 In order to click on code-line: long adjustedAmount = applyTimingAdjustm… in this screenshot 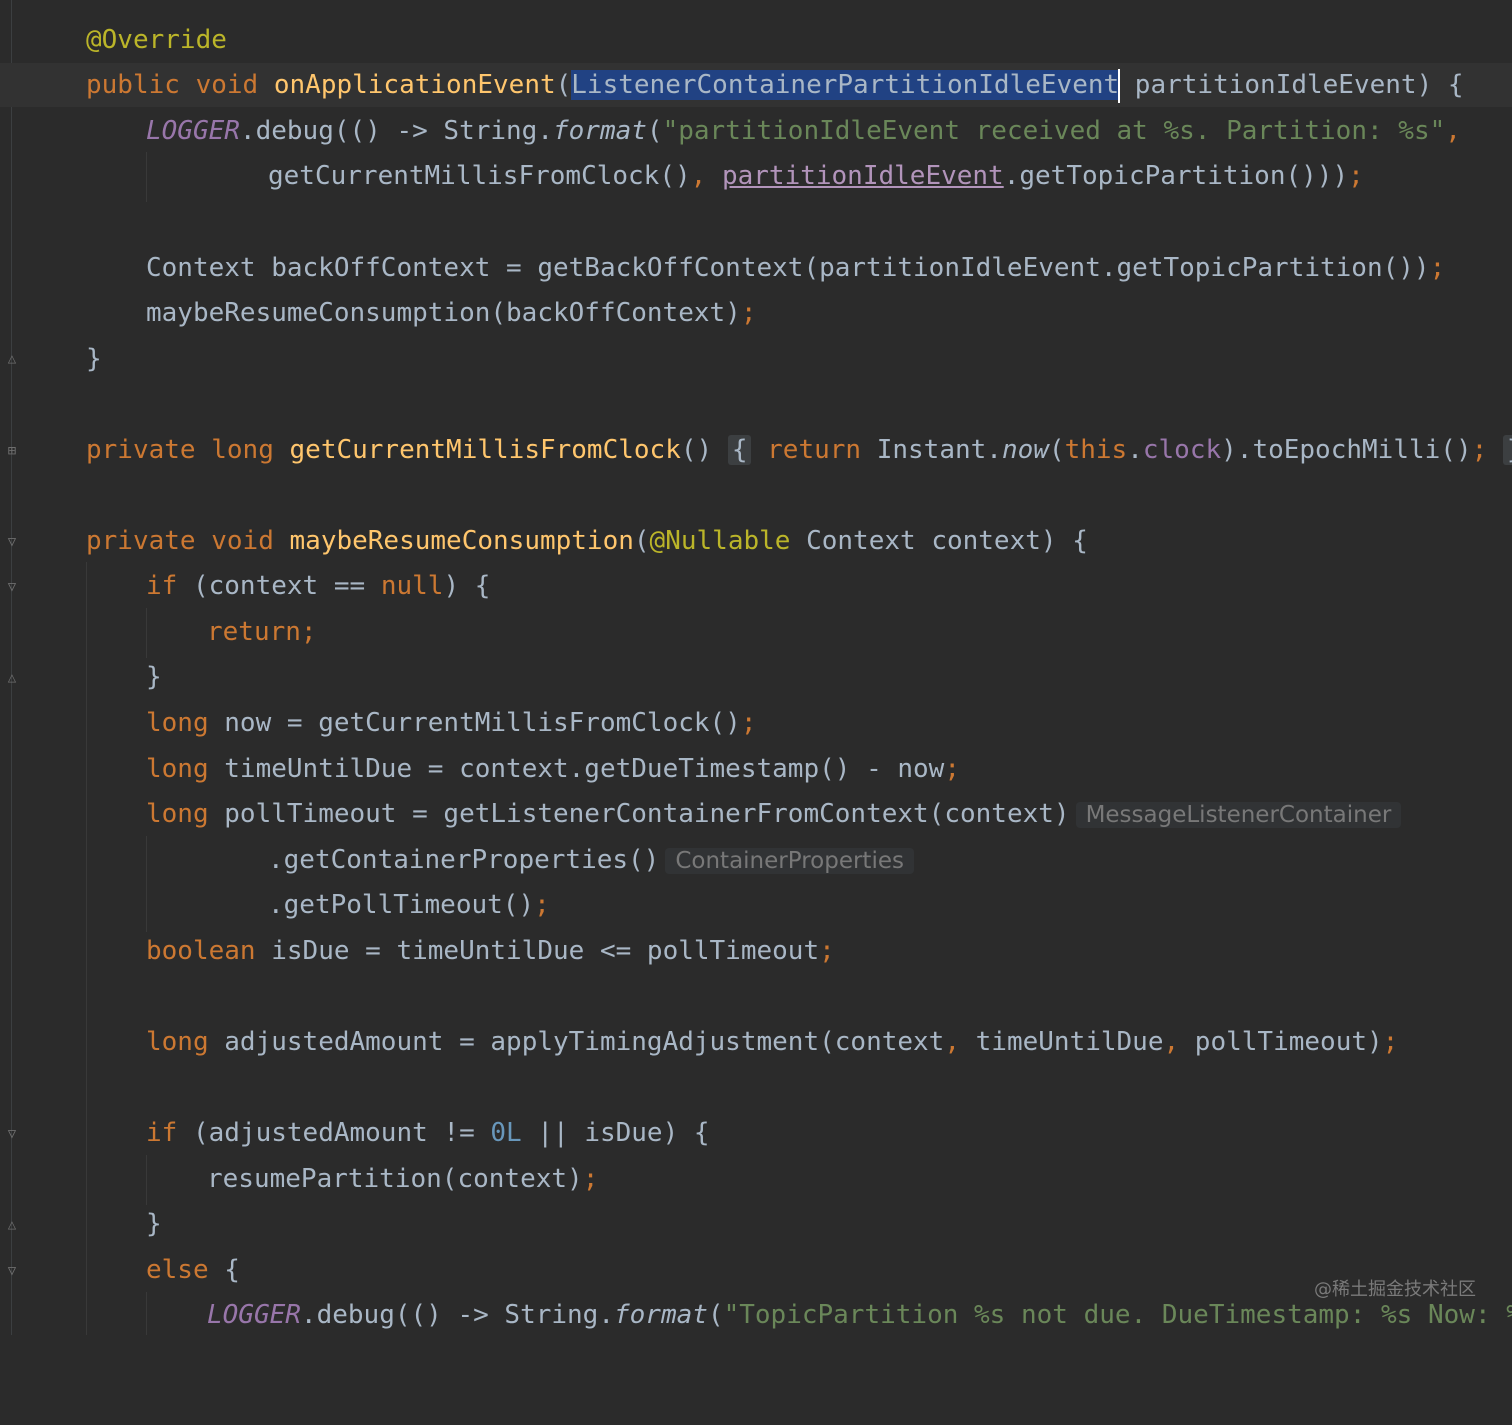, I will do `click(756, 1042)`.